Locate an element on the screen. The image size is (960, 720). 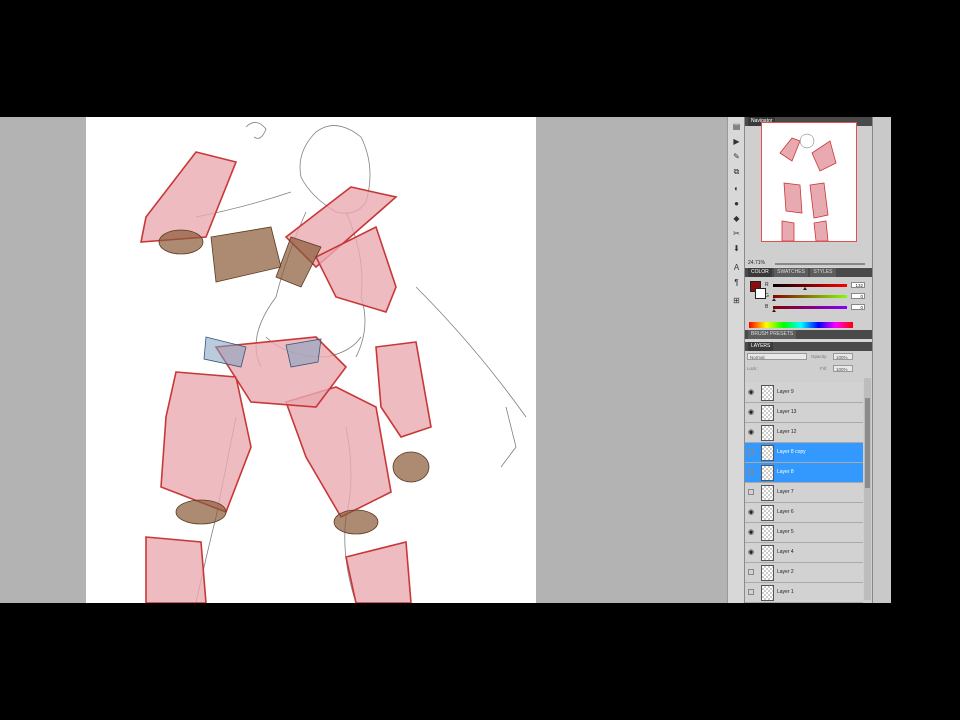
layers-scroll-thumb is located at coordinates (867, 443).